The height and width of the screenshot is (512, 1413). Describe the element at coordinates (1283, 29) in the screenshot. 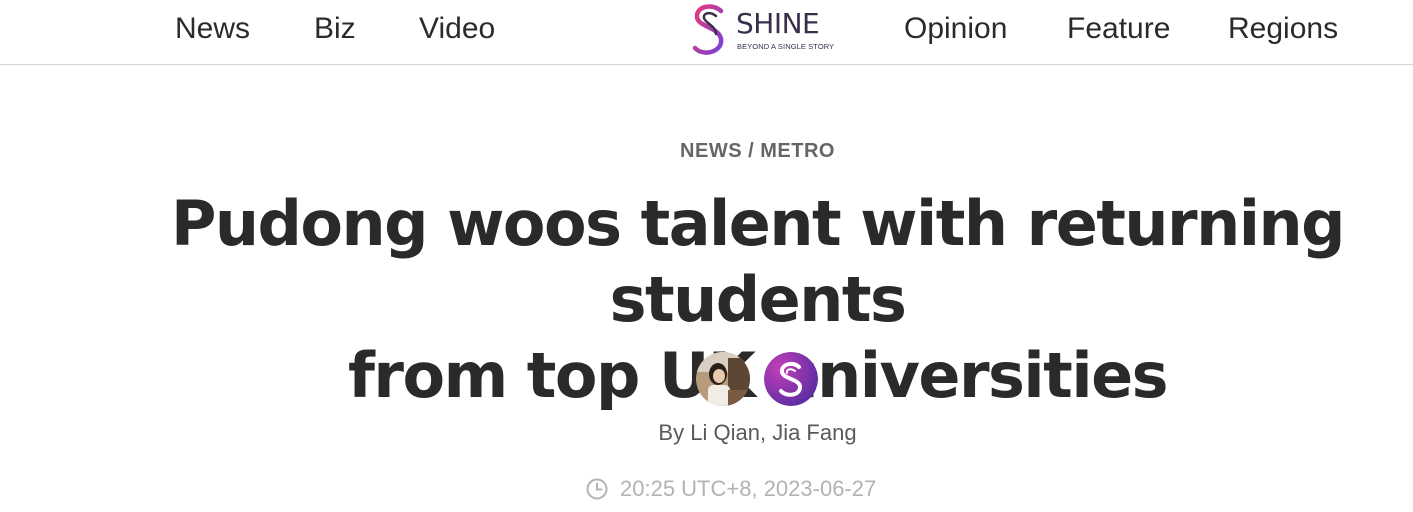

I see `nav-regions-link: Regions` at that location.